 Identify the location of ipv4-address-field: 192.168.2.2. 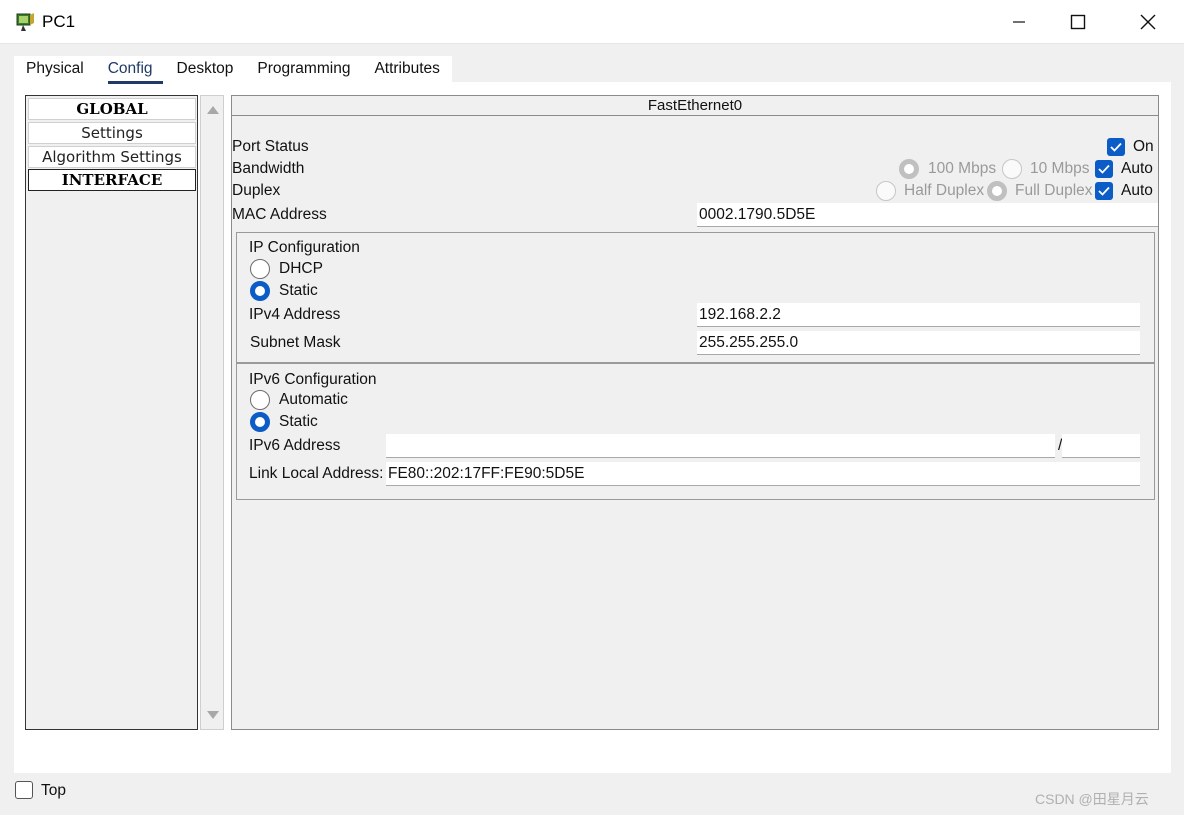
(918, 315).